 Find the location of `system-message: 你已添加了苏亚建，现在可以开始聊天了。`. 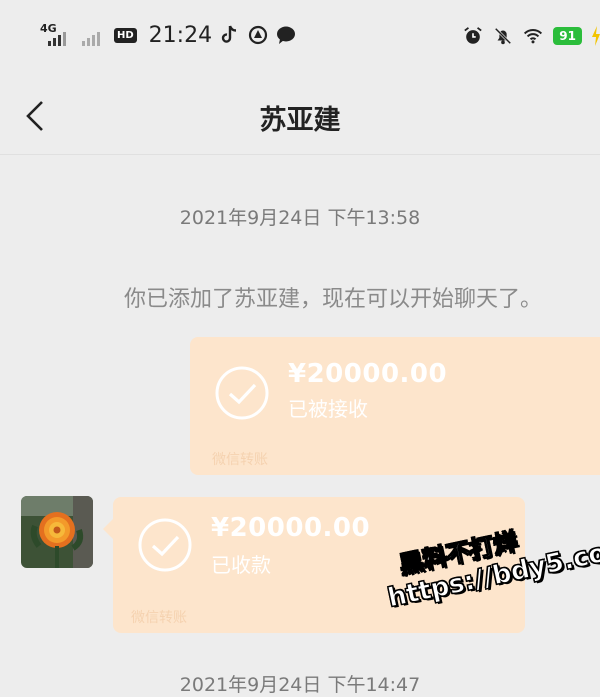

system-message: 你已添加了苏亚建，现在可以开始聊天了。 is located at coordinates (333, 299).